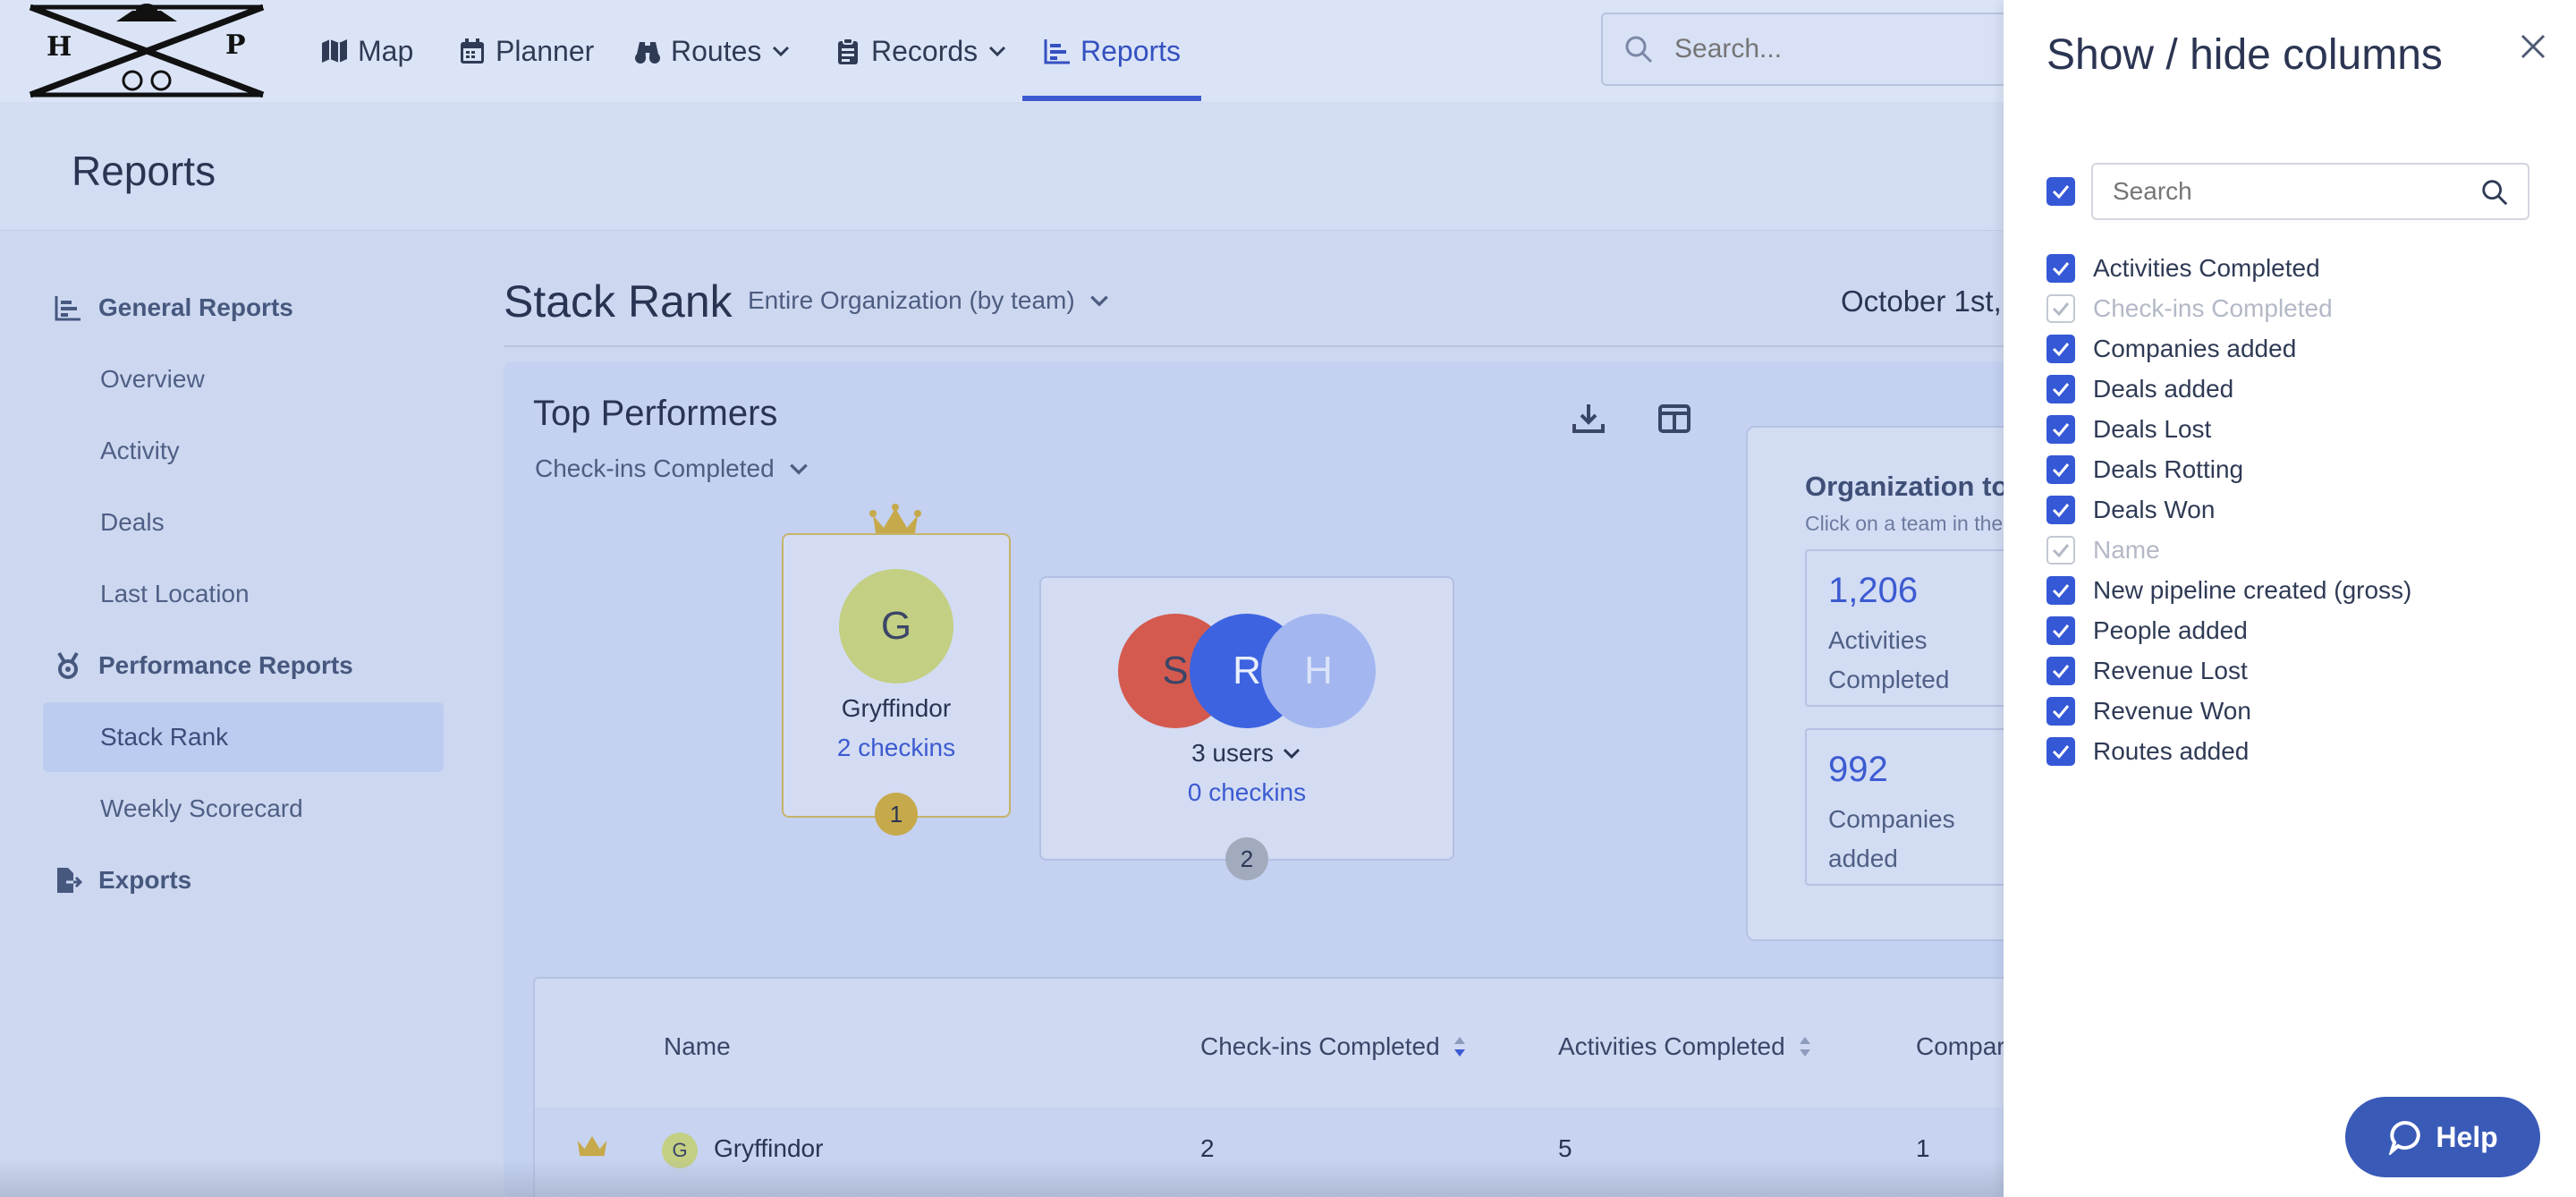 This screenshot has height=1197, width=2576. Describe the element at coordinates (2060, 192) in the screenshot. I see `select-all-checkbox` at that location.